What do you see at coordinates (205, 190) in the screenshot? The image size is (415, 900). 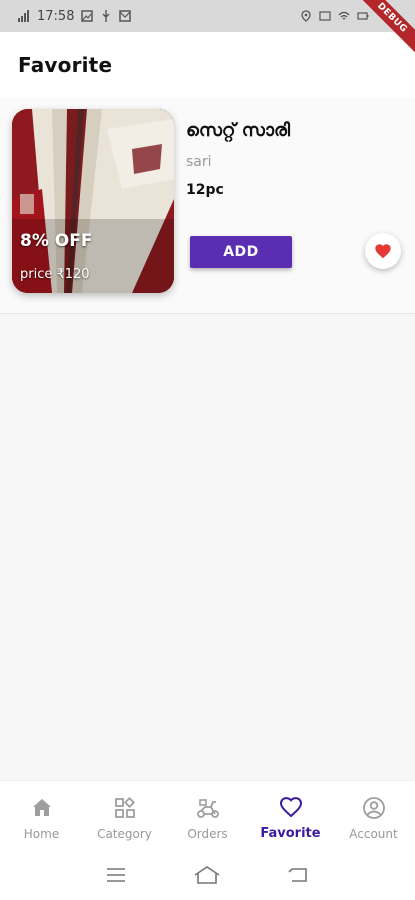 I see `product-quantity: 12pc` at bounding box center [205, 190].